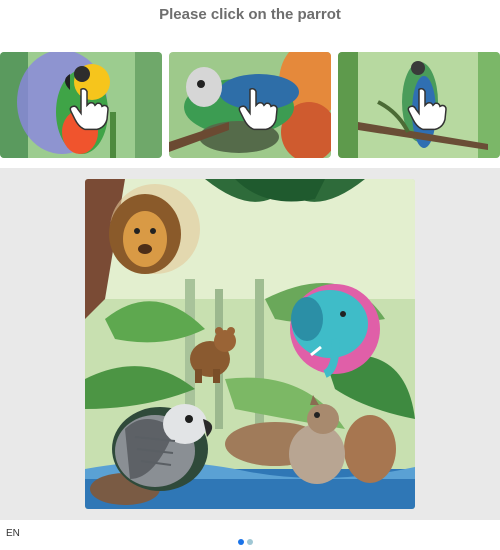 This screenshot has width=500, height=550. I want to click on footer: EN, so click(250, 533).